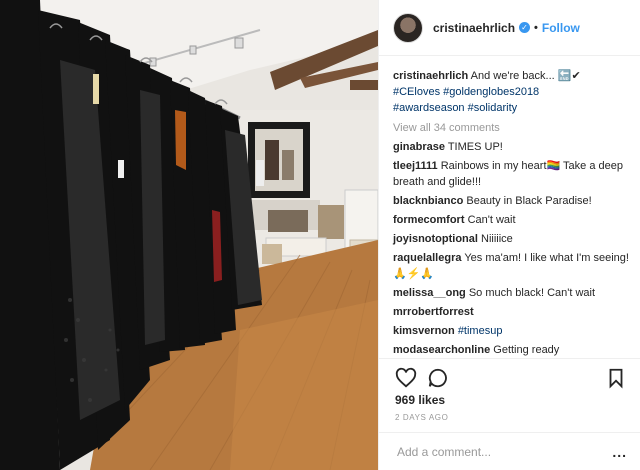  What do you see at coordinates (526, 350) in the screenshot?
I see `comment-text: Getting ready` at bounding box center [526, 350].